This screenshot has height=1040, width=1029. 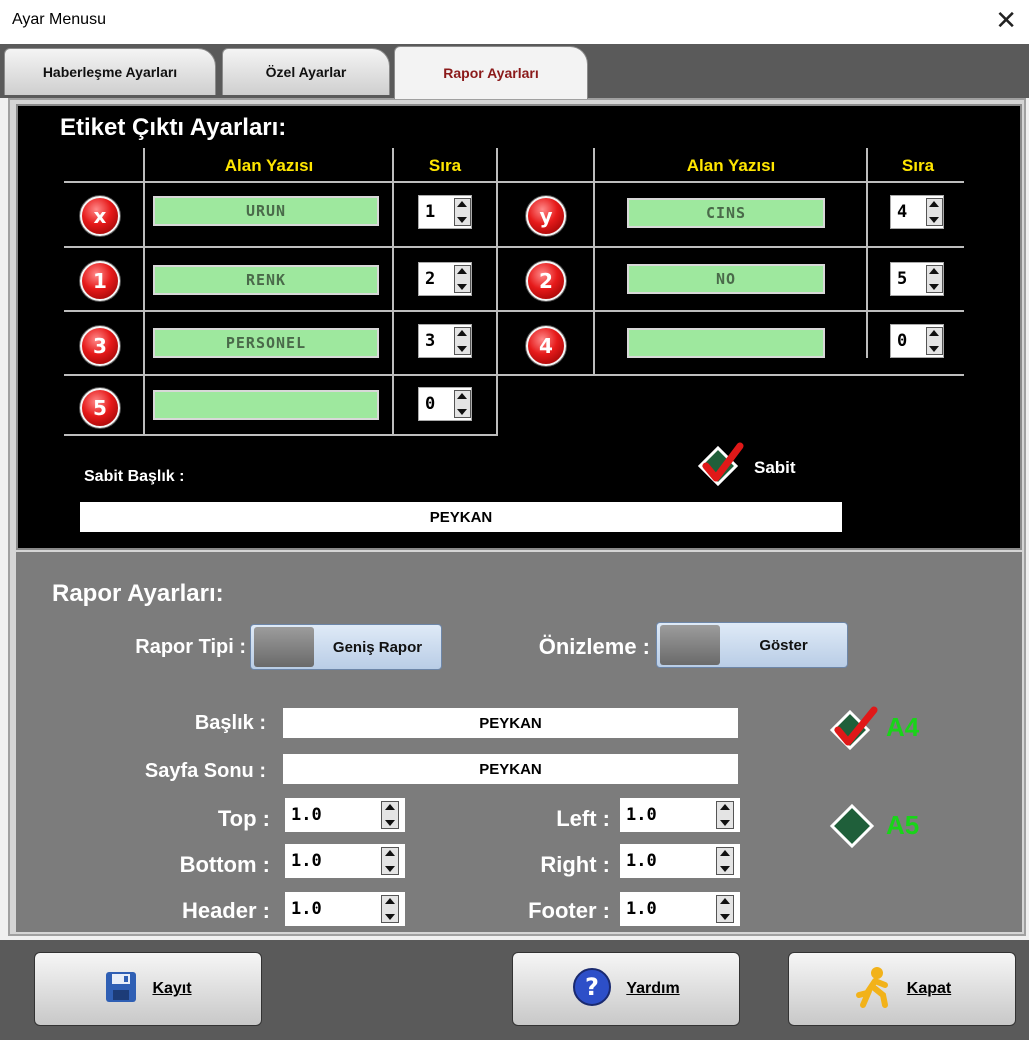 What do you see at coordinates (306, 71) in the screenshot?
I see `tab-ozel: Özel Ayarlar` at bounding box center [306, 71].